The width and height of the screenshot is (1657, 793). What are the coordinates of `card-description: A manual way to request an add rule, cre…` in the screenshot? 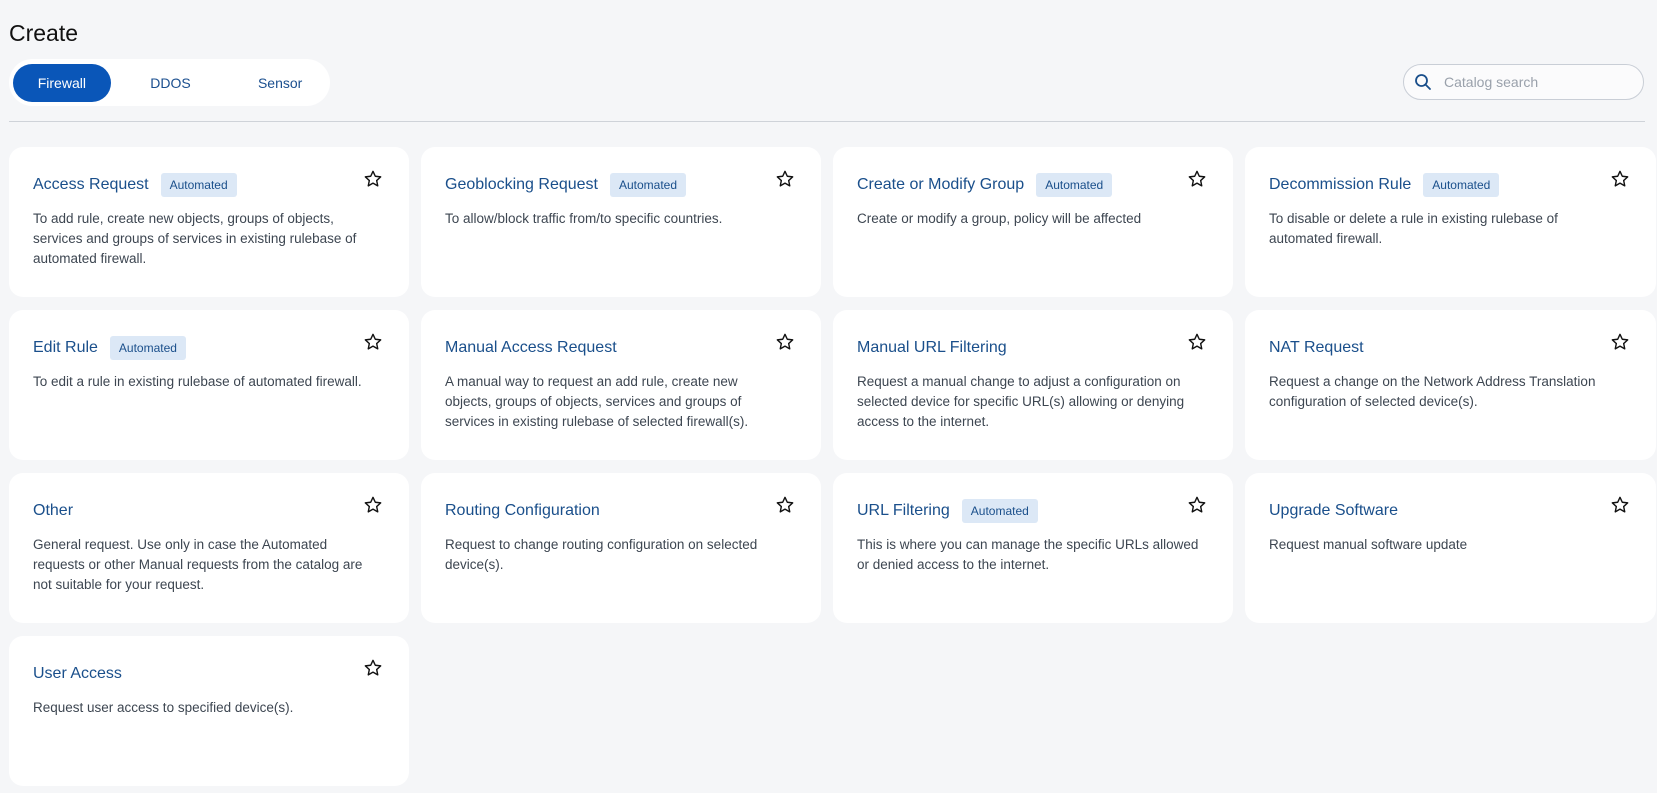 It's located at (597, 401).